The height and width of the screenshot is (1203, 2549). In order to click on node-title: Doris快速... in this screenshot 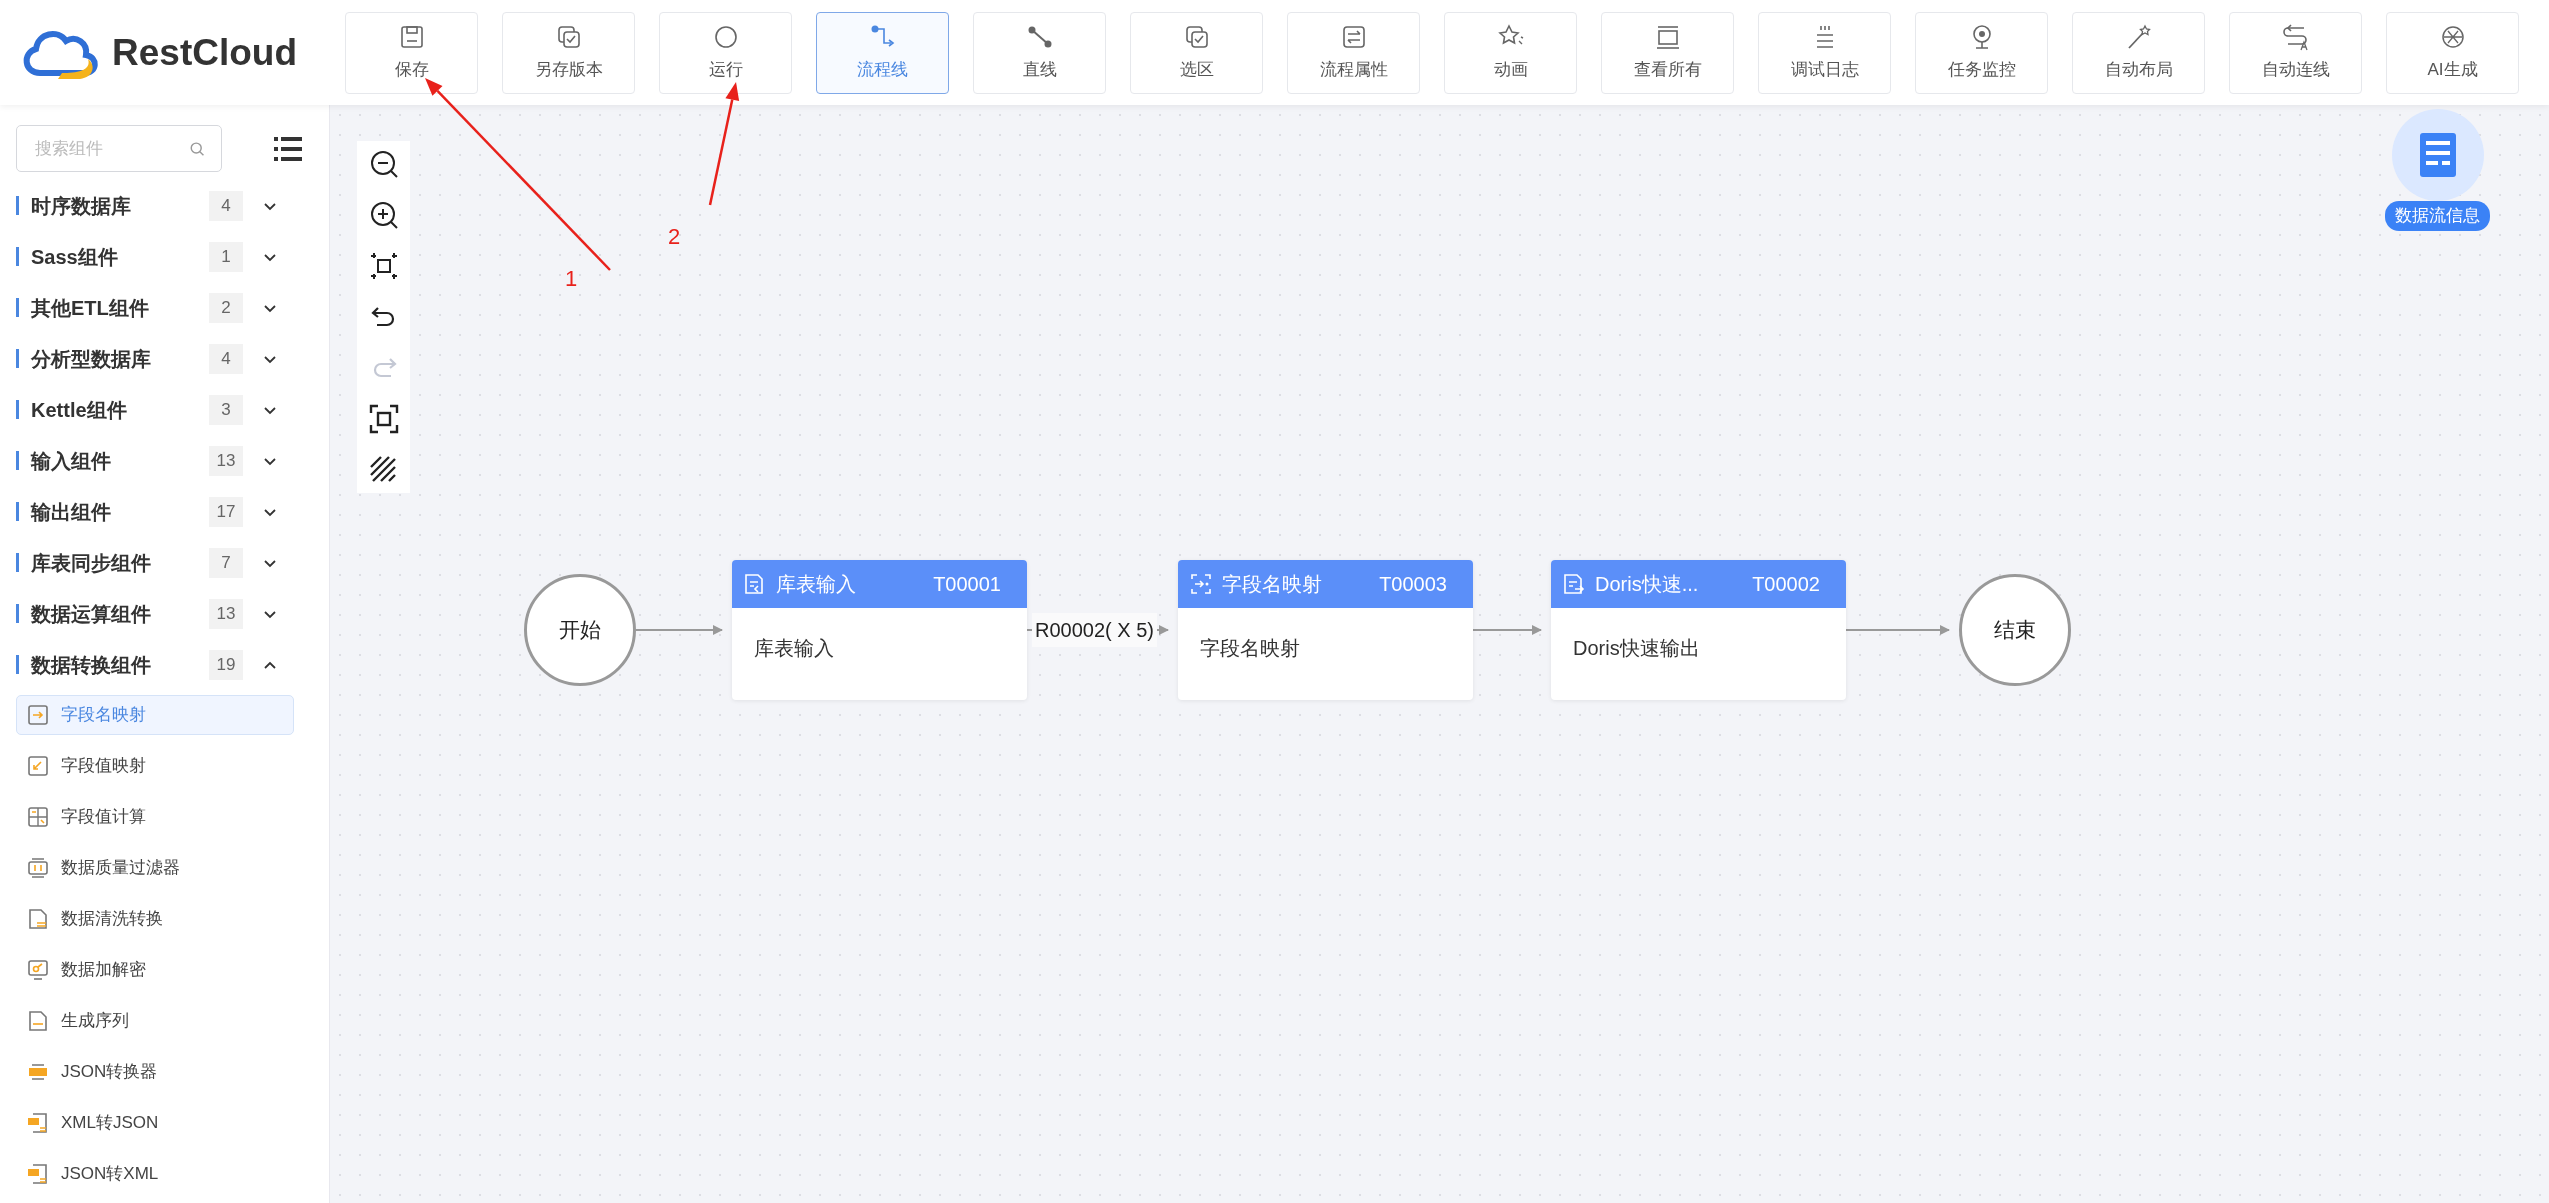, I will do `click(1647, 584)`.